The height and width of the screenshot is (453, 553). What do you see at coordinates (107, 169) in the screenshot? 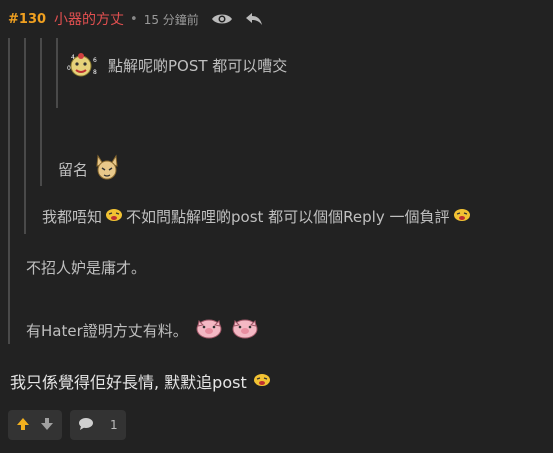
I see `fox-face-emoticon-icon` at bounding box center [107, 169].